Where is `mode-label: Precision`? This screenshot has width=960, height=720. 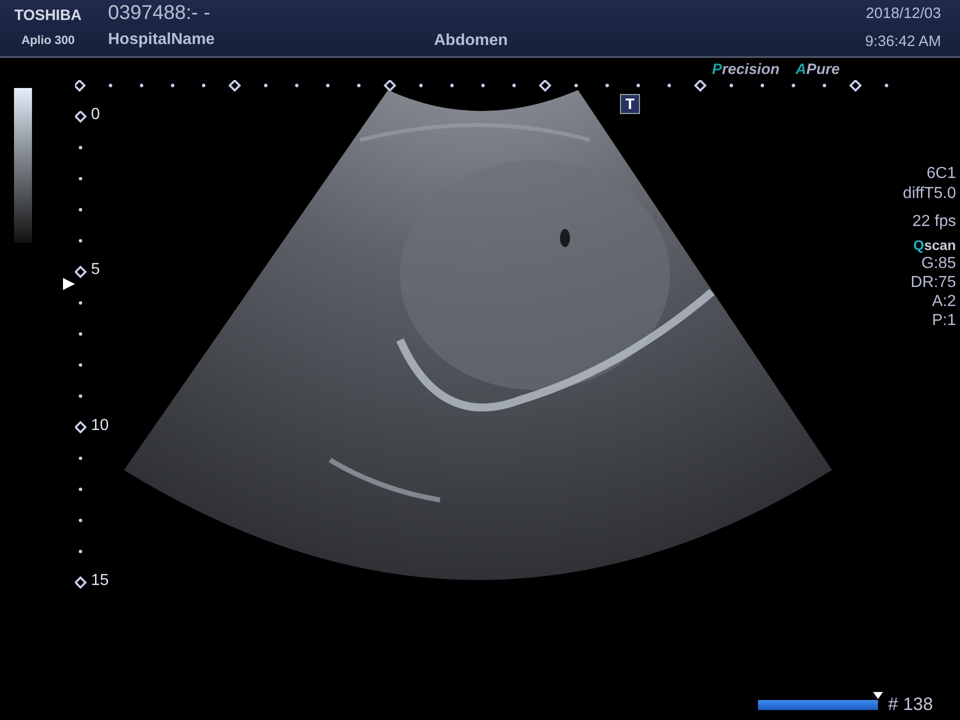 mode-label: Precision is located at coordinates (746, 69).